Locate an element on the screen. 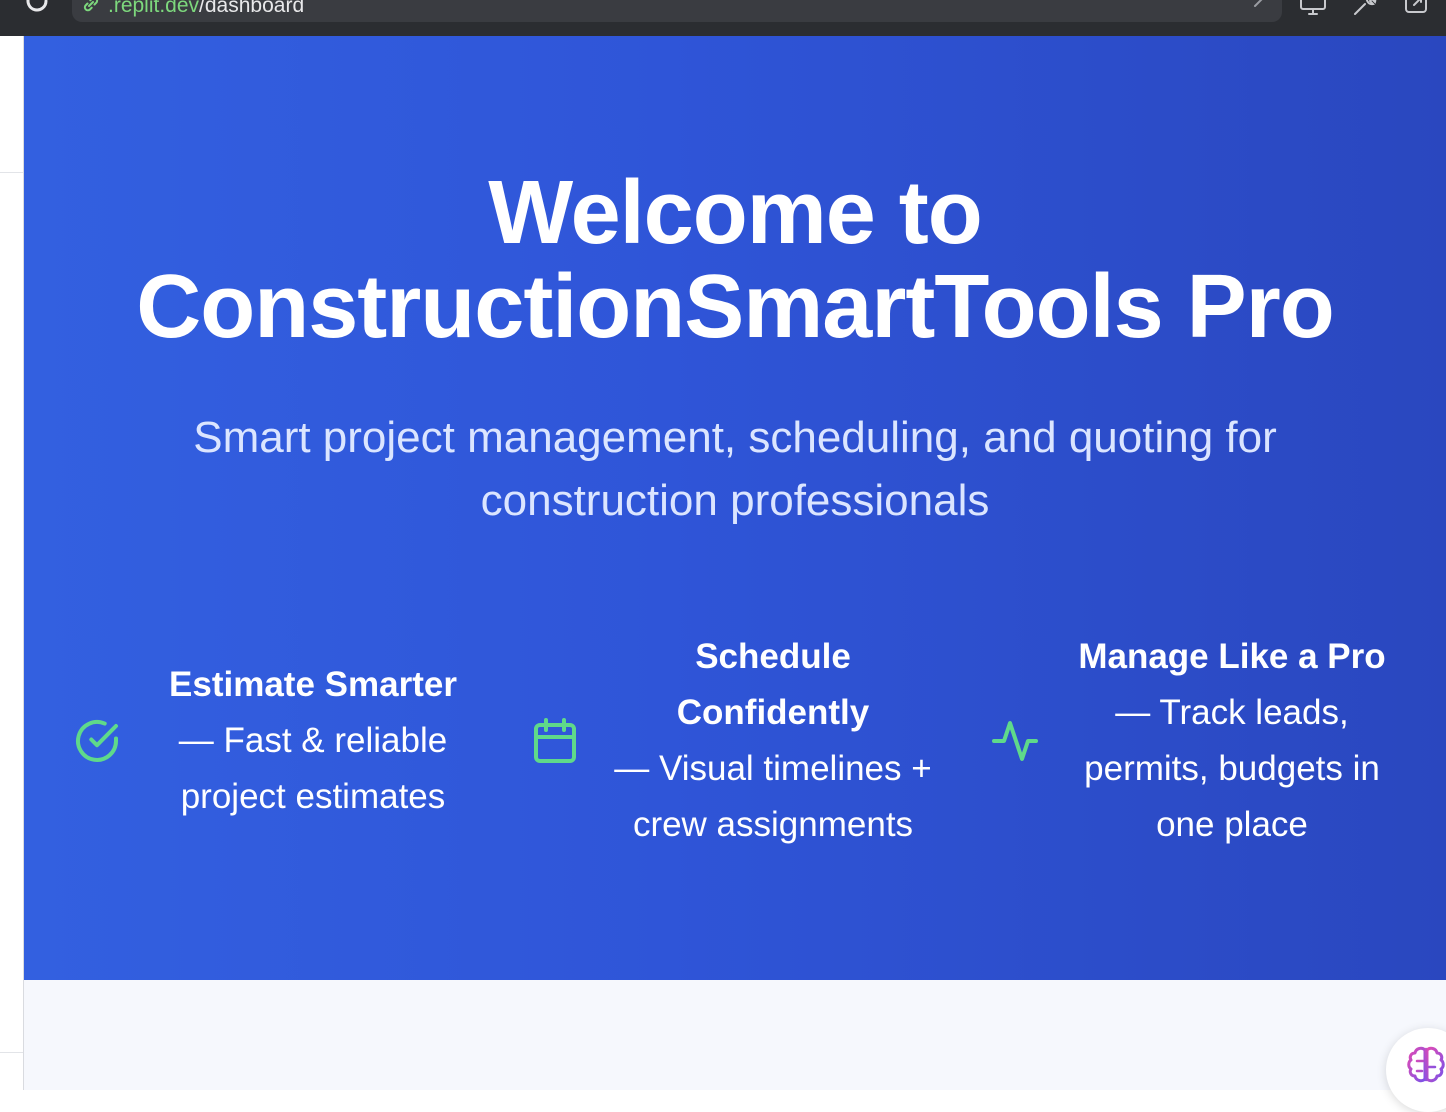 This screenshot has width=1446, height=1112. content-section is located at coordinates (735, 1035).